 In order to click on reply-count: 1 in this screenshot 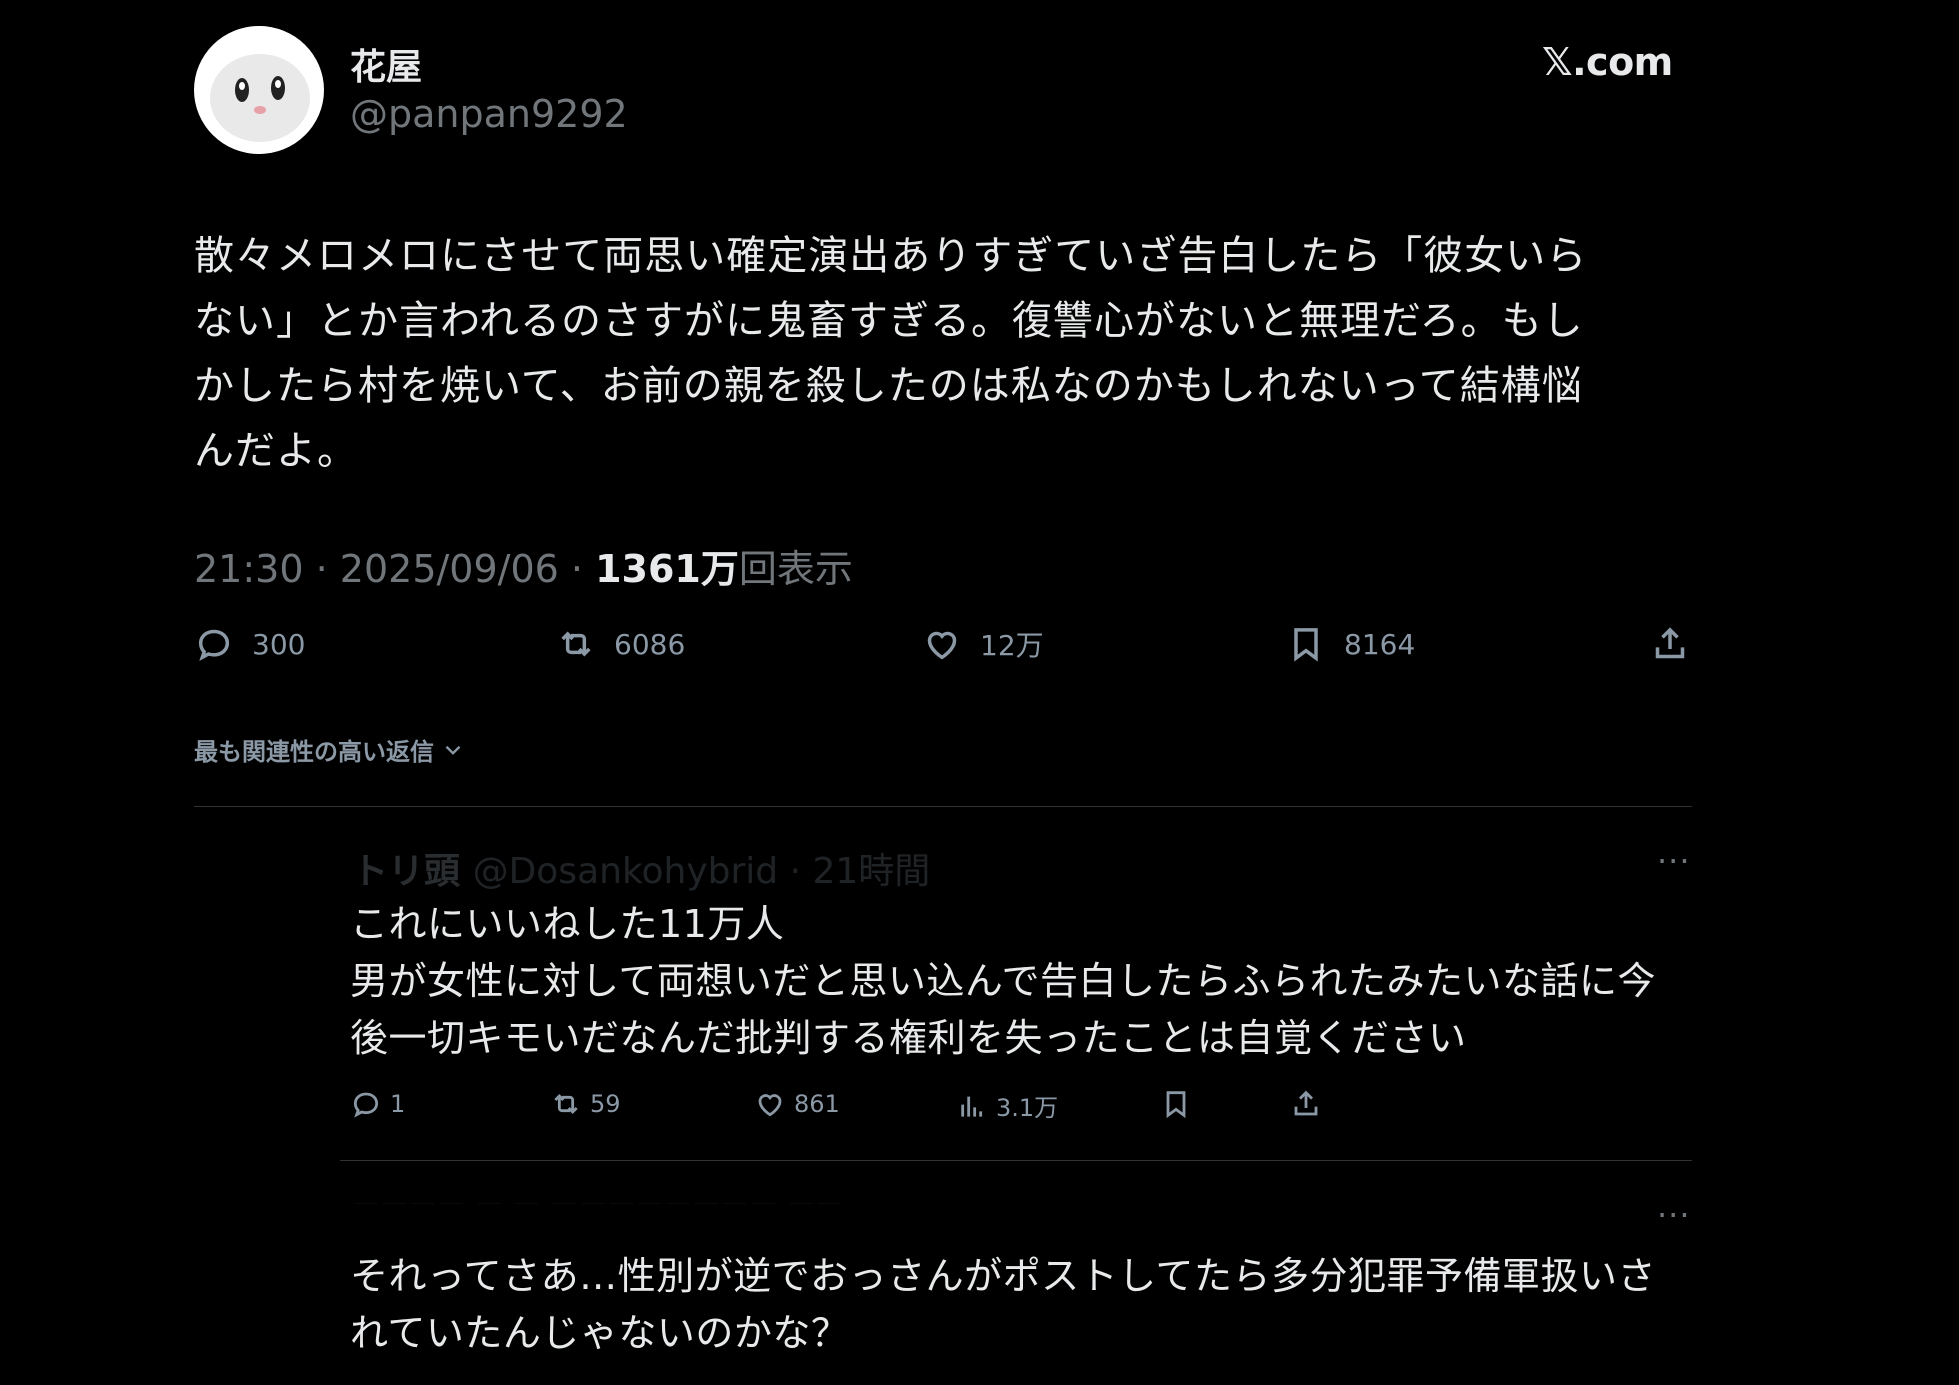, I will do `click(398, 1104)`.